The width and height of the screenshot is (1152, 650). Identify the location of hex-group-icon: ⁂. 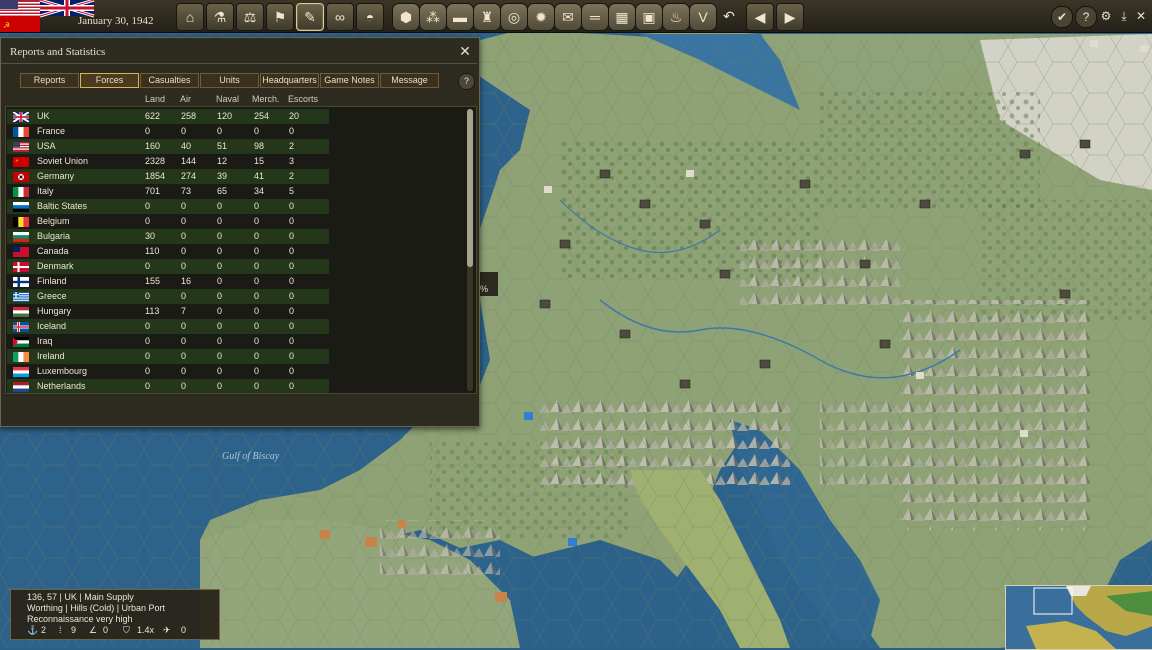
(433, 16).